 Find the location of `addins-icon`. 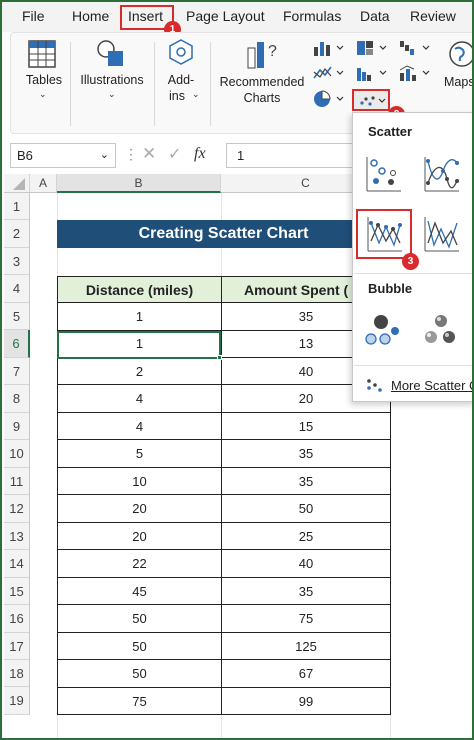

addins-icon is located at coordinates (181, 52).